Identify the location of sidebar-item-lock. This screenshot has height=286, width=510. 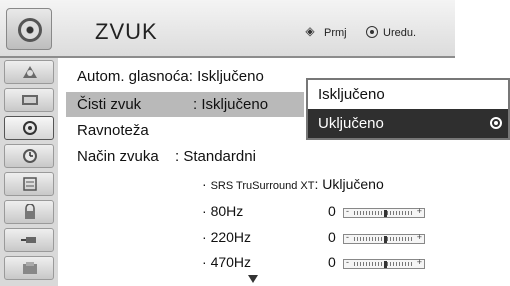
(29, 212).